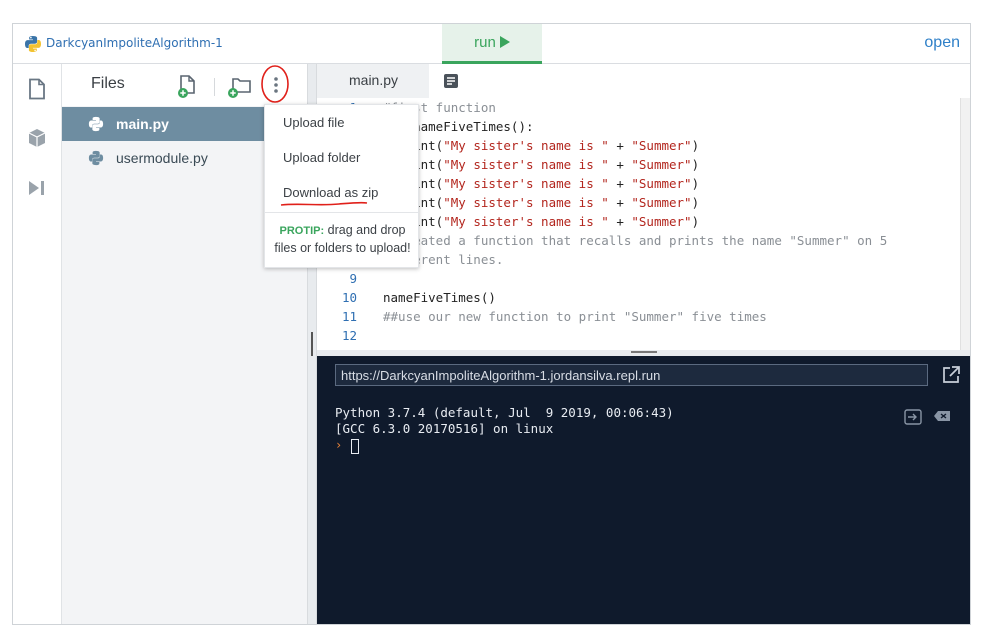  Describe the element at coordinates (276, 86) in the screenshot. I see `more-options-icon` at that location.